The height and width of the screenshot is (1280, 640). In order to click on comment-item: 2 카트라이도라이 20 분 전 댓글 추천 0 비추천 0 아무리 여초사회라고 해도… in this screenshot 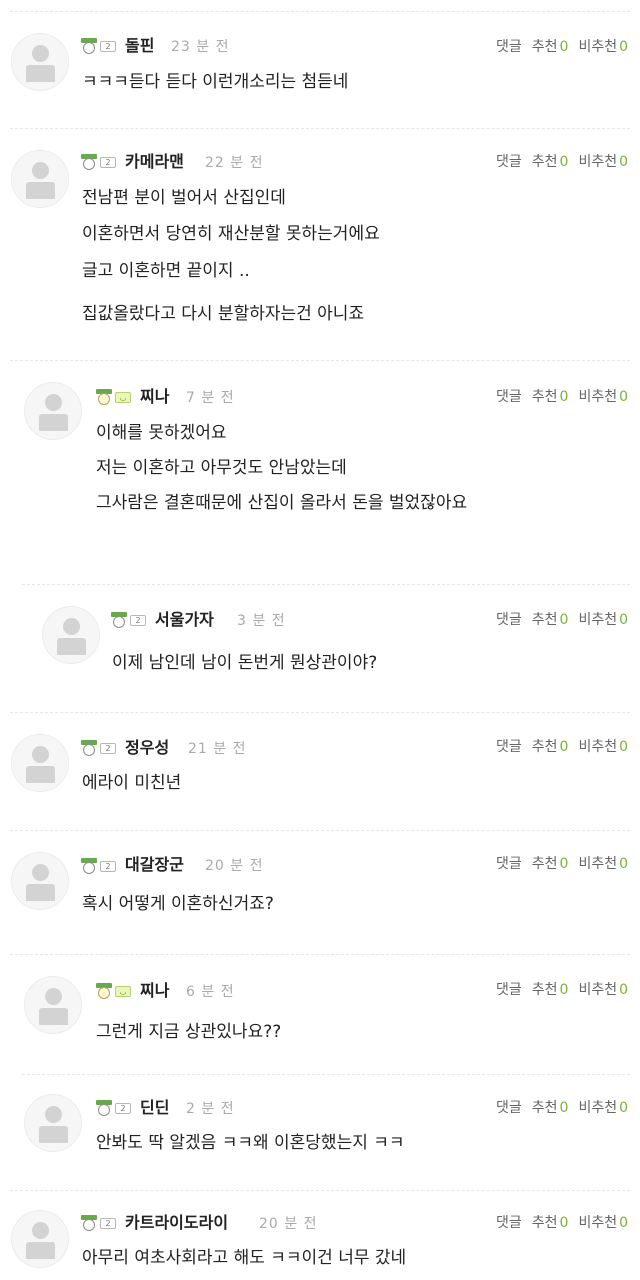, I will do `click(320, 1235)`.